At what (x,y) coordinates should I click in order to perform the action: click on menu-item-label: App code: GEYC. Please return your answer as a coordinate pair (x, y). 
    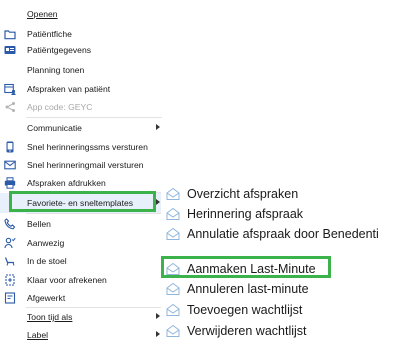
    Looking at the image, I should click on (60, 107).